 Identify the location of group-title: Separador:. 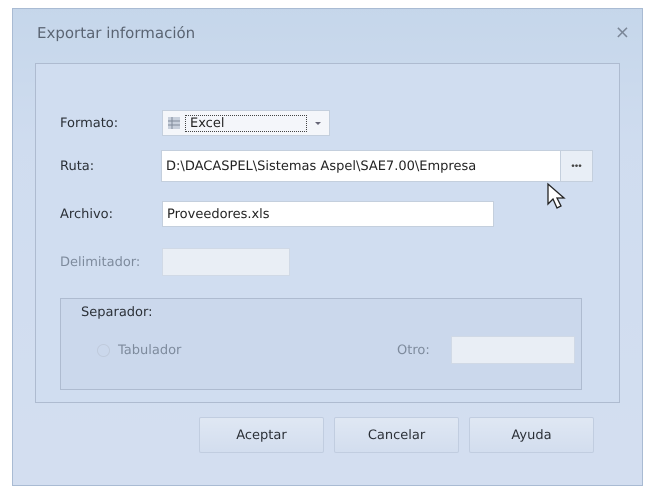
(116, 312).